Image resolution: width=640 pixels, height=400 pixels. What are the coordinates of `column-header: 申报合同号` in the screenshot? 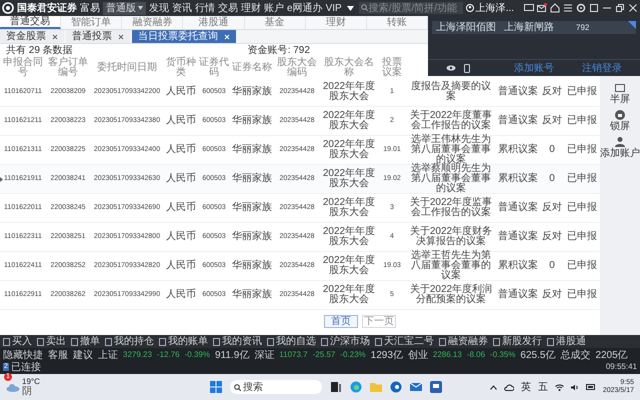 It's located at (23, 68).